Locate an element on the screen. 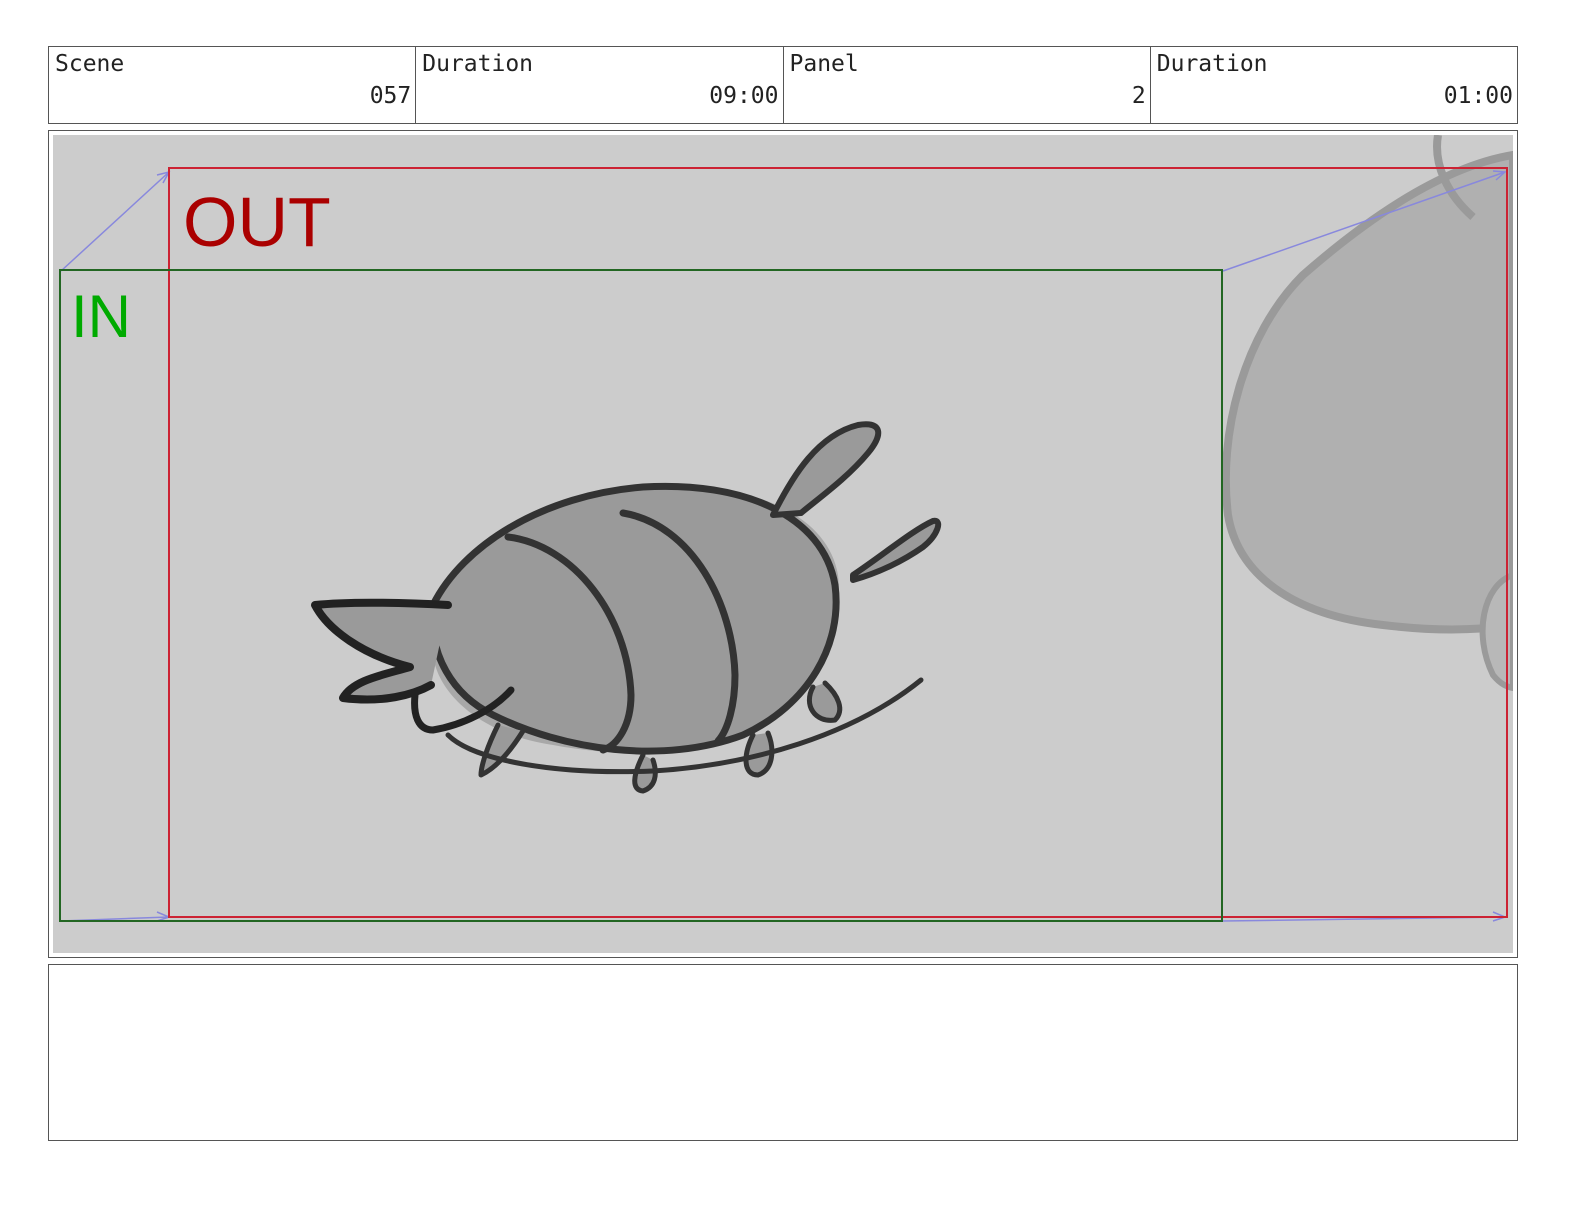 This screenshot has width=1584, height=1224. scene-duration-label: Duration is located at coordinates (478, 64).